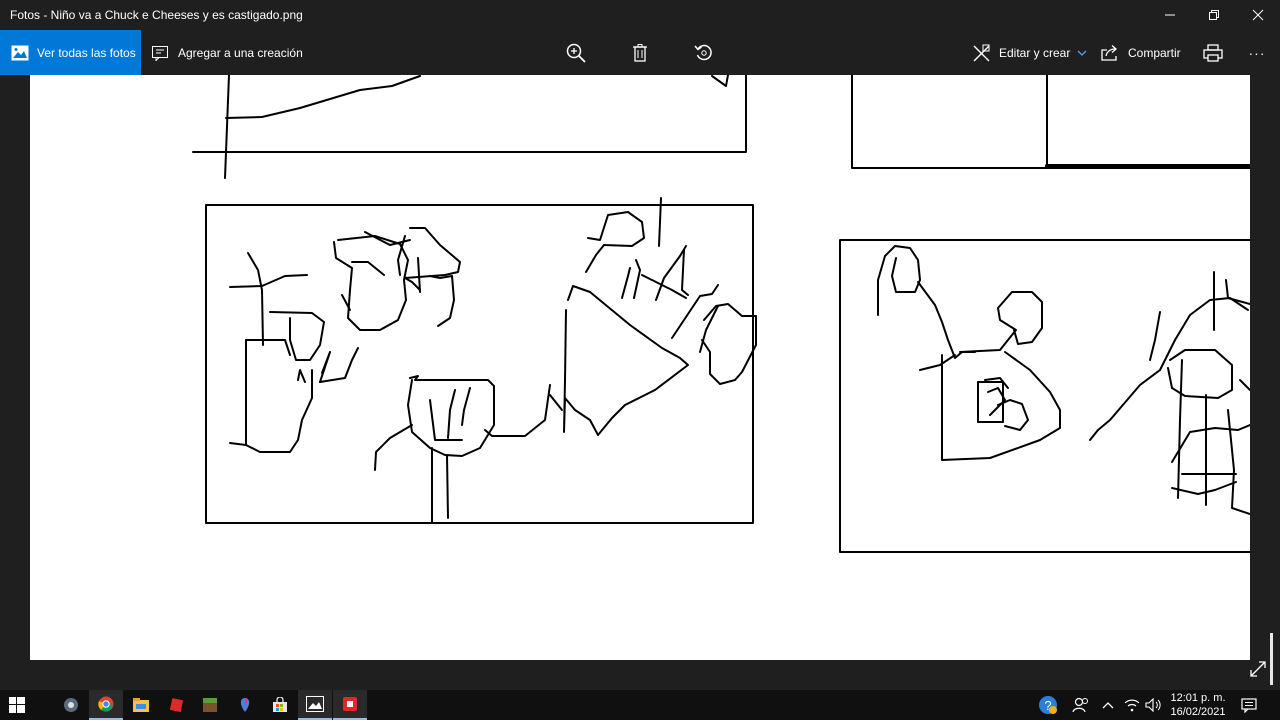 Image resolution: width=1280 pixels, height=720 pixels. Describe the element at coordinates (1035, 52) in the screenshot. I see `edit-create-label: Editar y crear` at that location.